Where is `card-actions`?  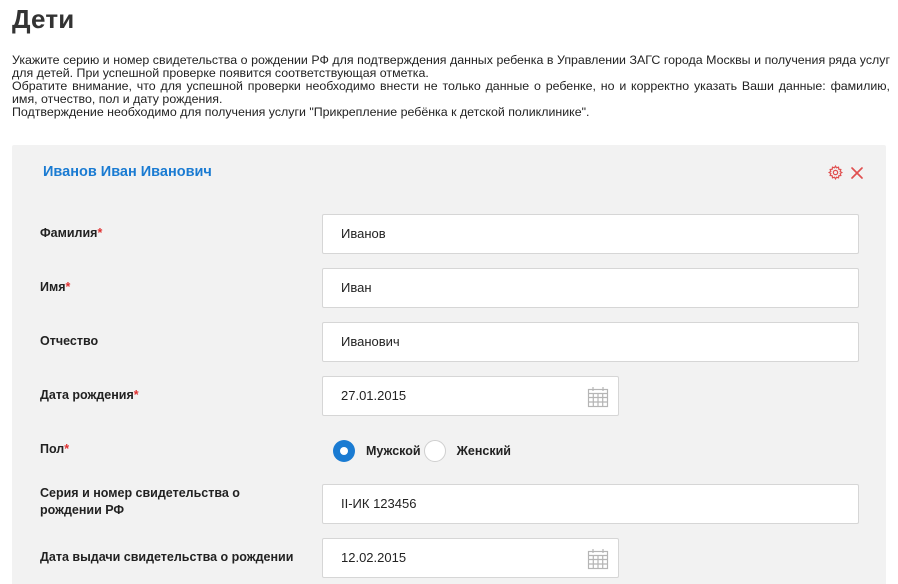
card-actions is located at coordinates (846, 172).